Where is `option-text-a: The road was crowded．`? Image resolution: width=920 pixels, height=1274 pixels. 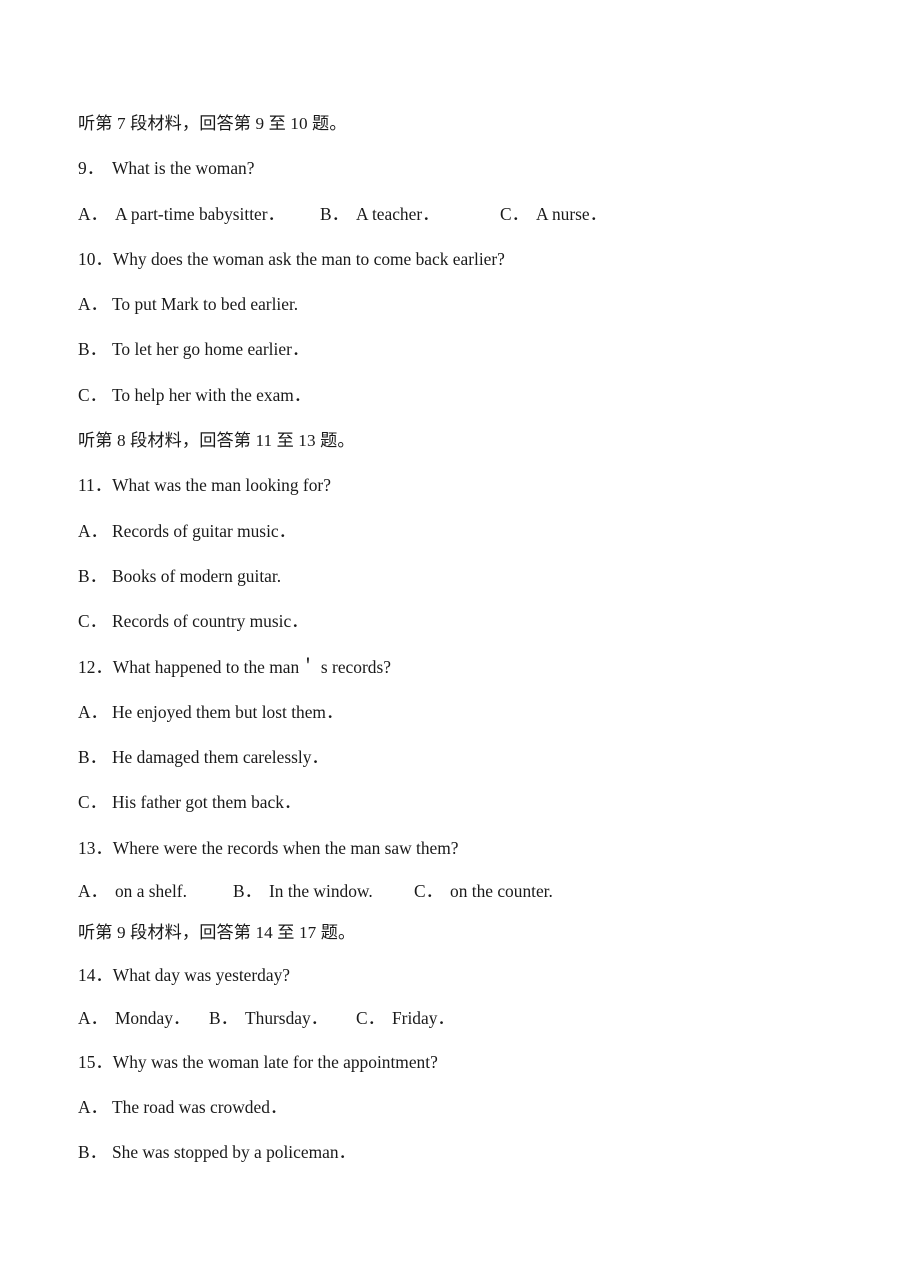
option-text-a: The road was crowded． is located at coordinates (200, 1107).